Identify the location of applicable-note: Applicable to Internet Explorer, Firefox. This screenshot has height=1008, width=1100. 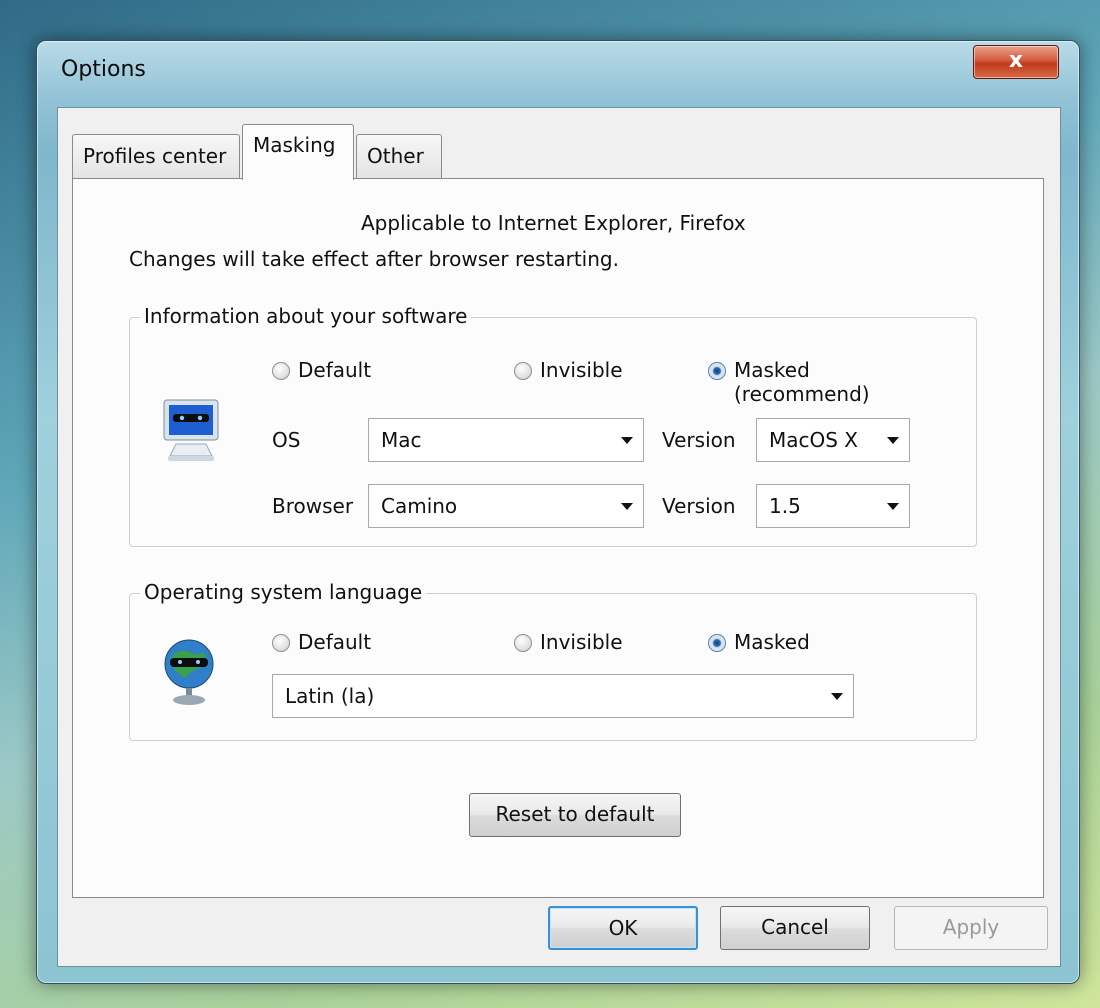
(553, 223).